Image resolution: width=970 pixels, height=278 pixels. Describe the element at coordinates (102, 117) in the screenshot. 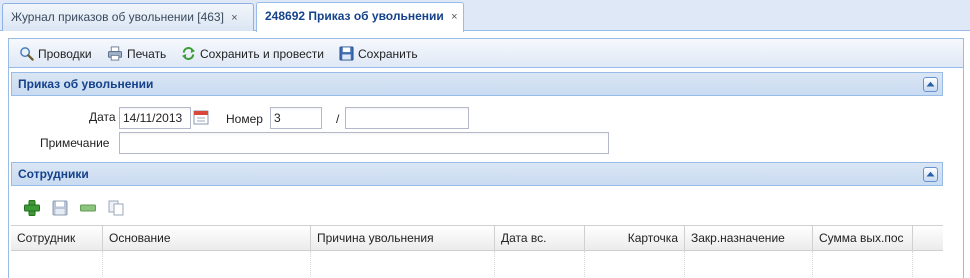

I see `date-label: Дата` at that location.